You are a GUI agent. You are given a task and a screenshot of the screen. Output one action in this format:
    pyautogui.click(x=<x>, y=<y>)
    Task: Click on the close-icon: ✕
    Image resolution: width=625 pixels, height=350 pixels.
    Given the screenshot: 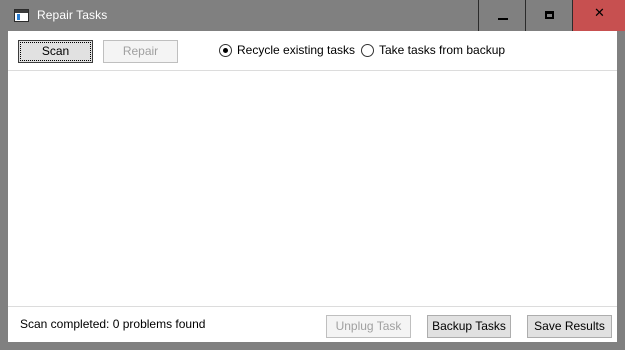 What is the action you would take?
    pyautogui.click(x=599, y=13)
    